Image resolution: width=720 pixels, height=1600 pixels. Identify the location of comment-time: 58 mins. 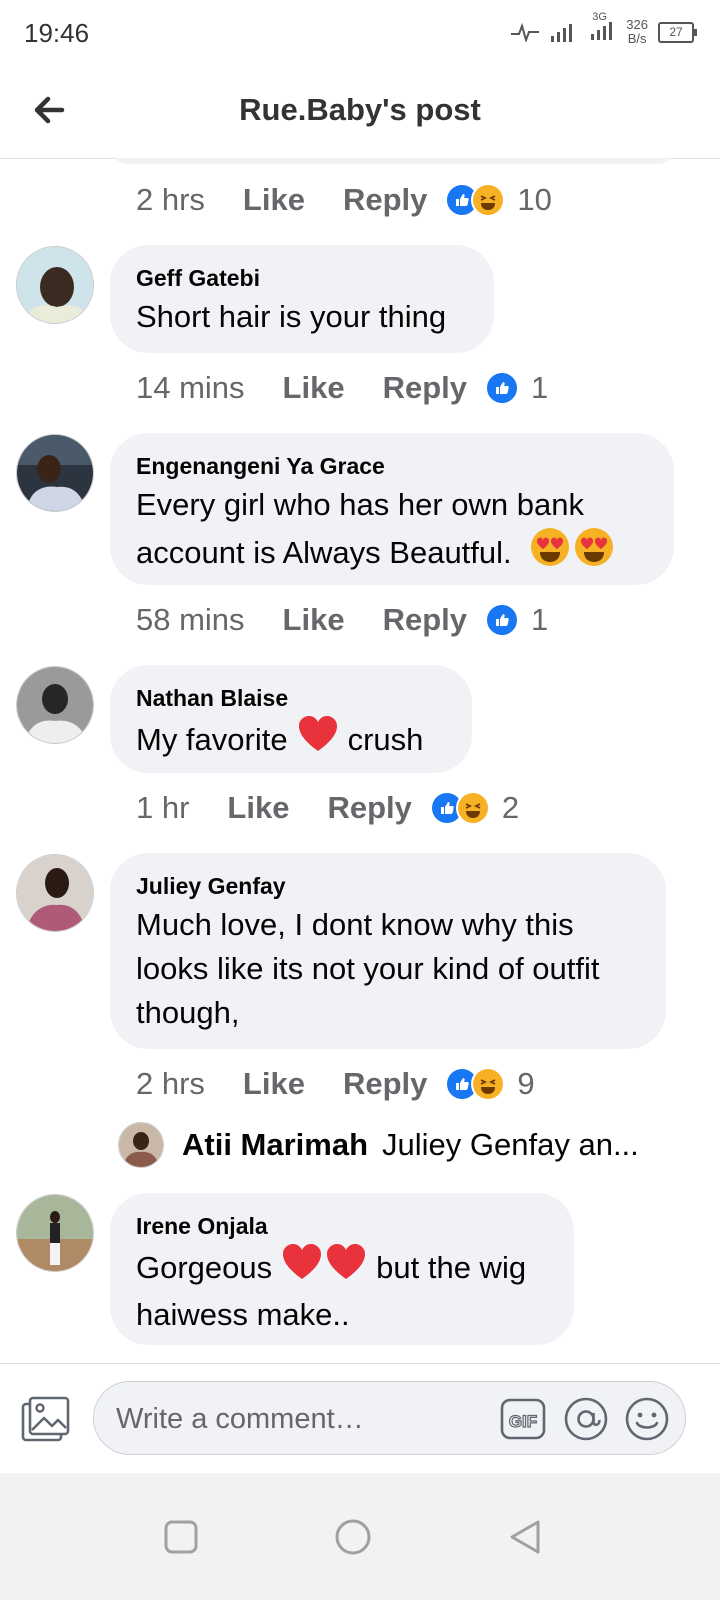
(190, 620).